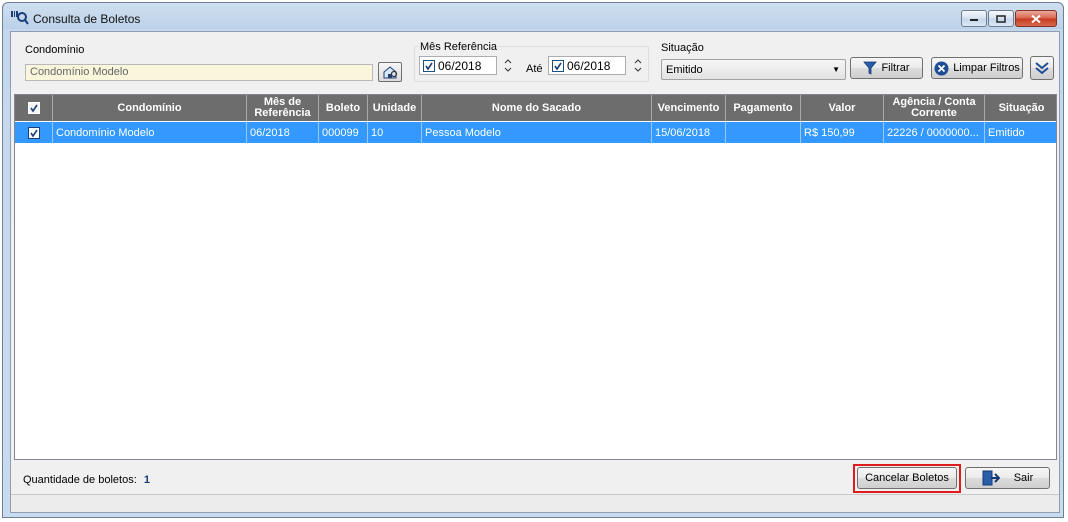  What do you see at coordinates (283, 108) in the screenshot?
I see `col-mes-referencia: Mês de Referência` at bounding box center [283, 108].